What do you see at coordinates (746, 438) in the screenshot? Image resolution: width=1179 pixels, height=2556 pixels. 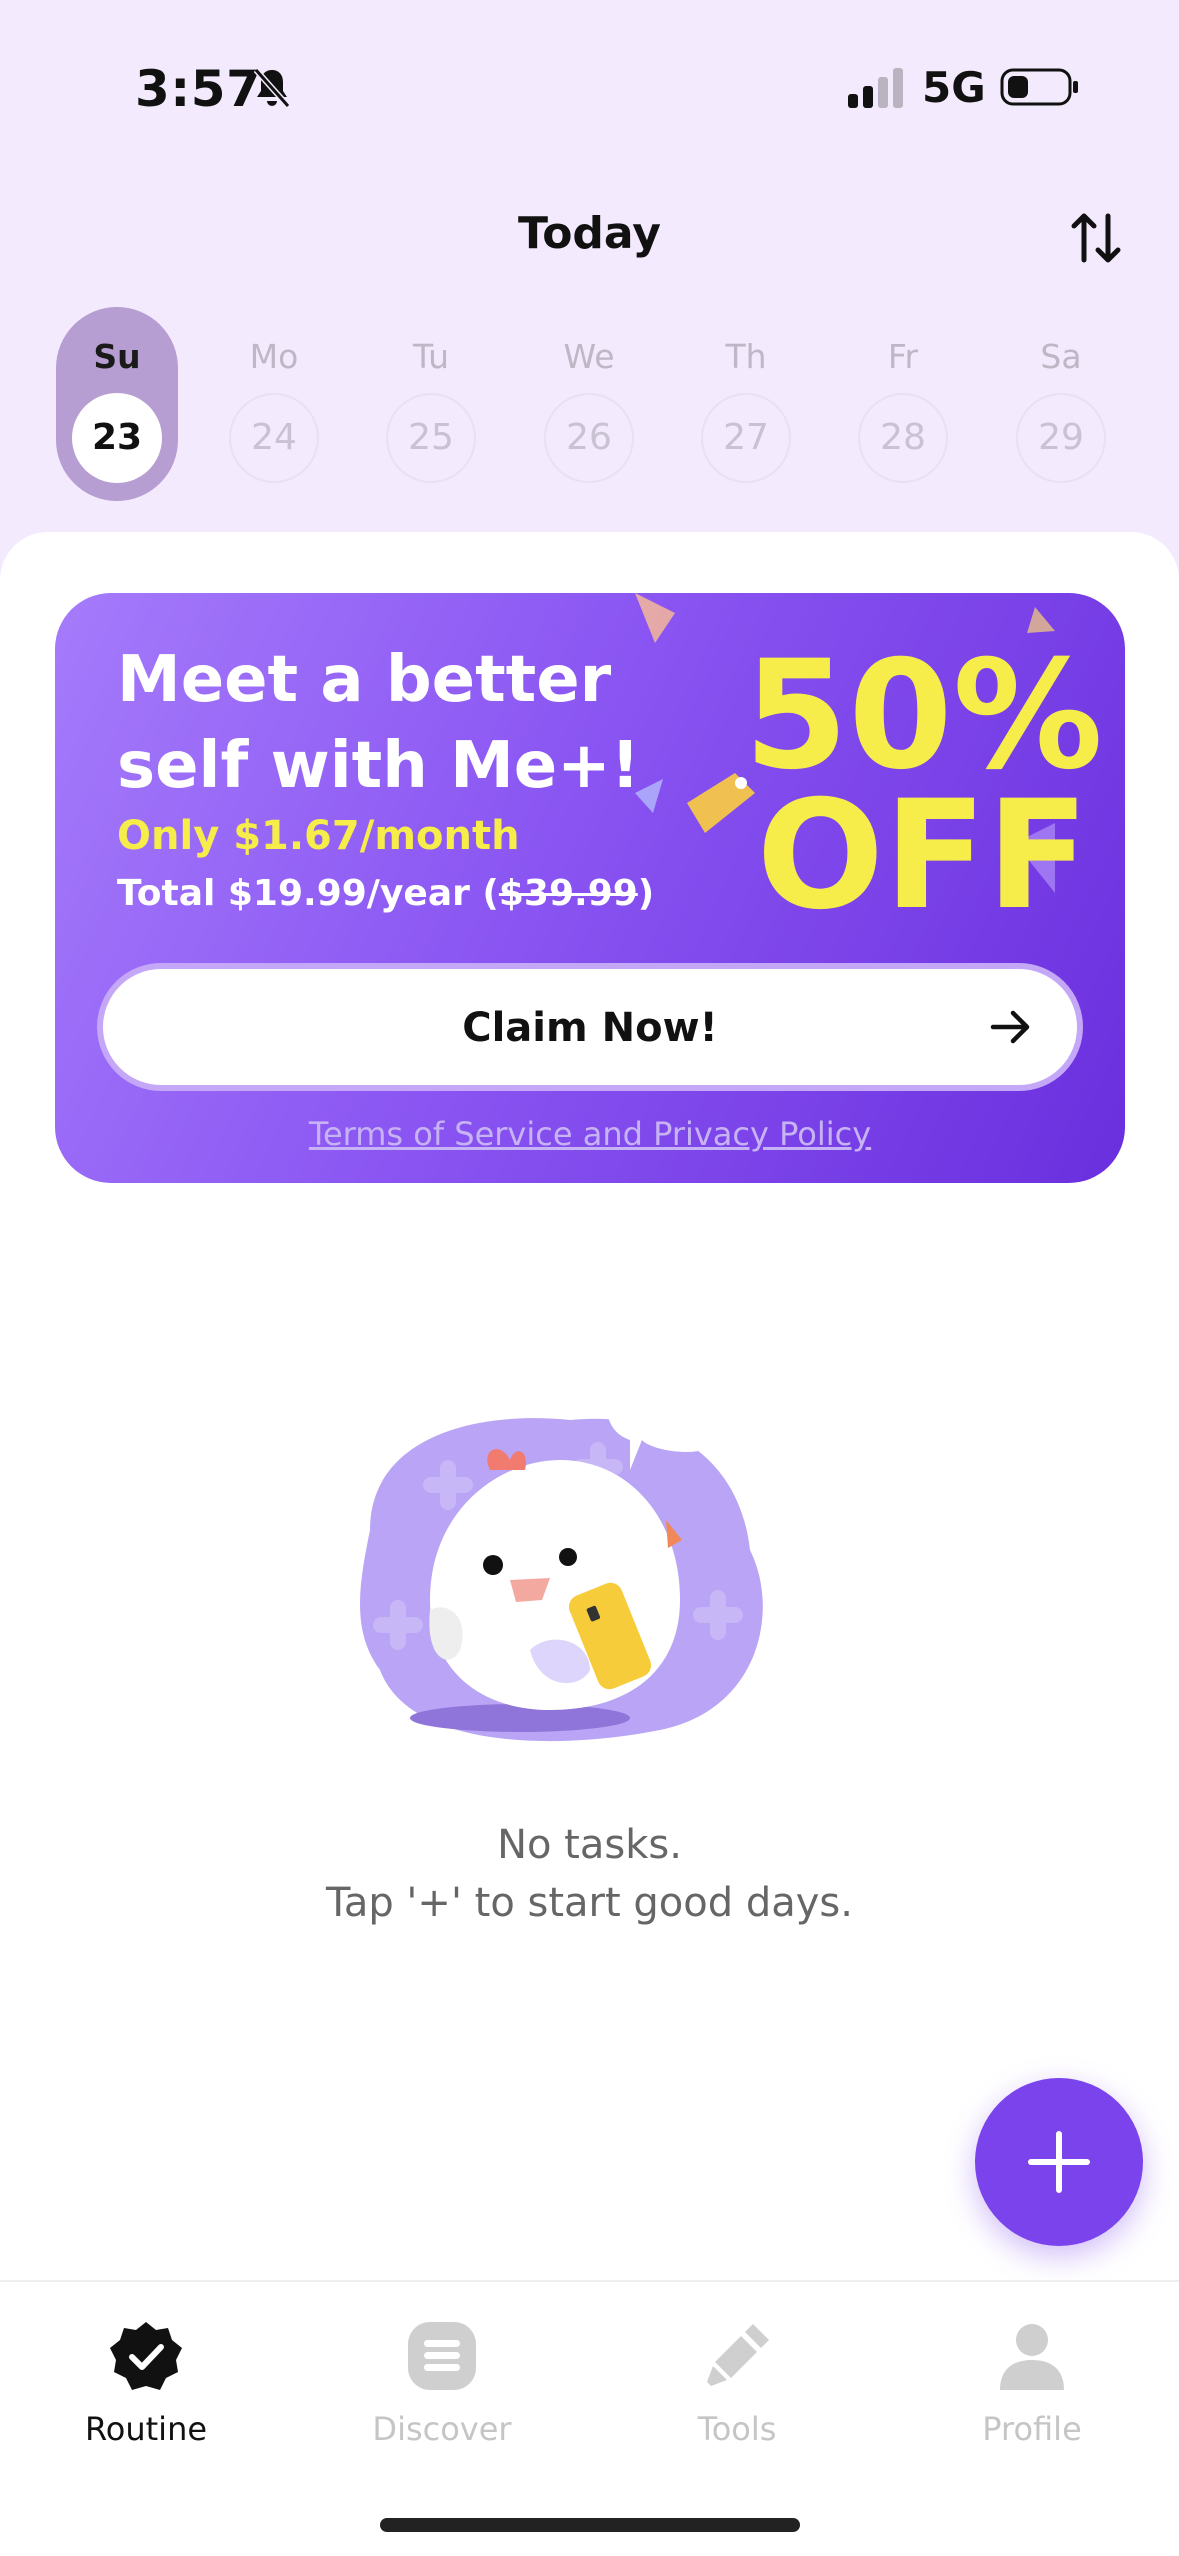 I see `day-date: 27` at bounding box center [746, 438].